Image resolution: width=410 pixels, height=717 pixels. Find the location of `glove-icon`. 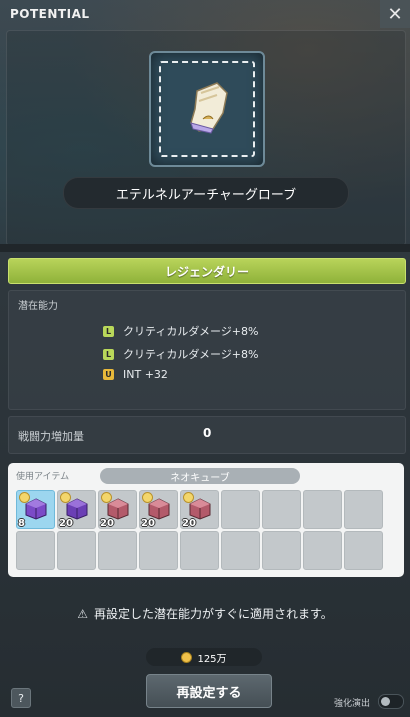

glove-icon is located at coordinates (209, 108).